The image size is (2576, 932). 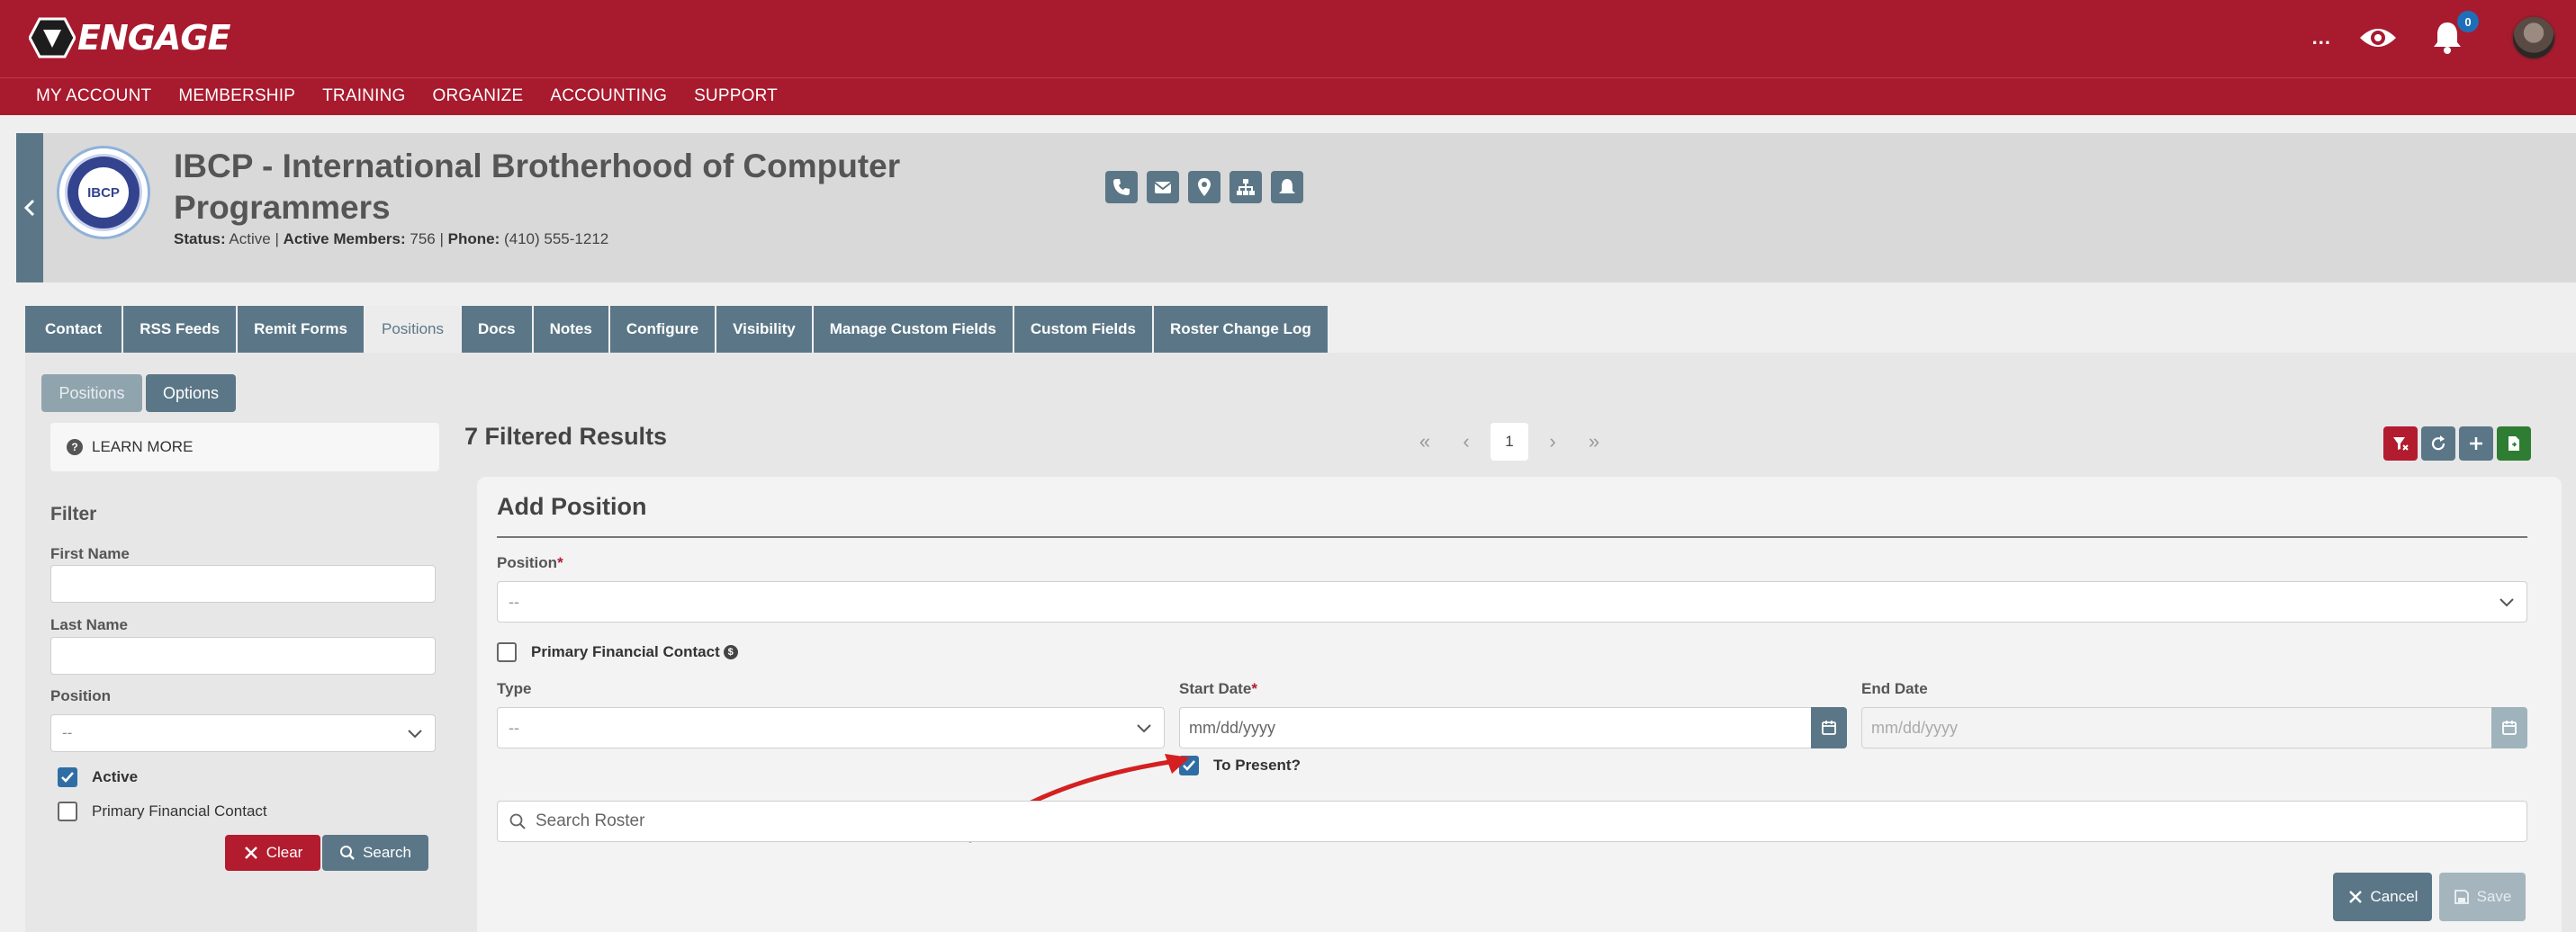 I want to click on nav-organize: ORGANIZE, so click(x=477, y=96).